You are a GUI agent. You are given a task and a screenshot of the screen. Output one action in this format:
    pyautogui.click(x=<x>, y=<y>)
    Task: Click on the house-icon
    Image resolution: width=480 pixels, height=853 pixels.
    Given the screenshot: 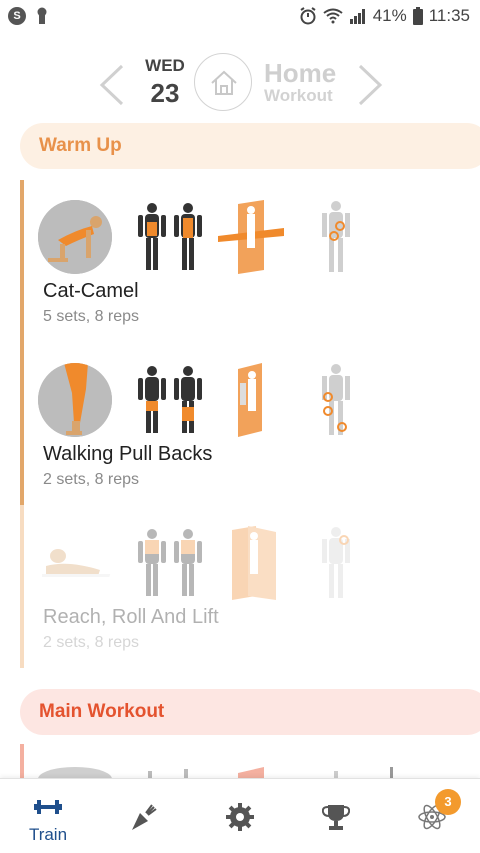 What is the action you would take?
    pyautogui.click(x=224, y=82)
    